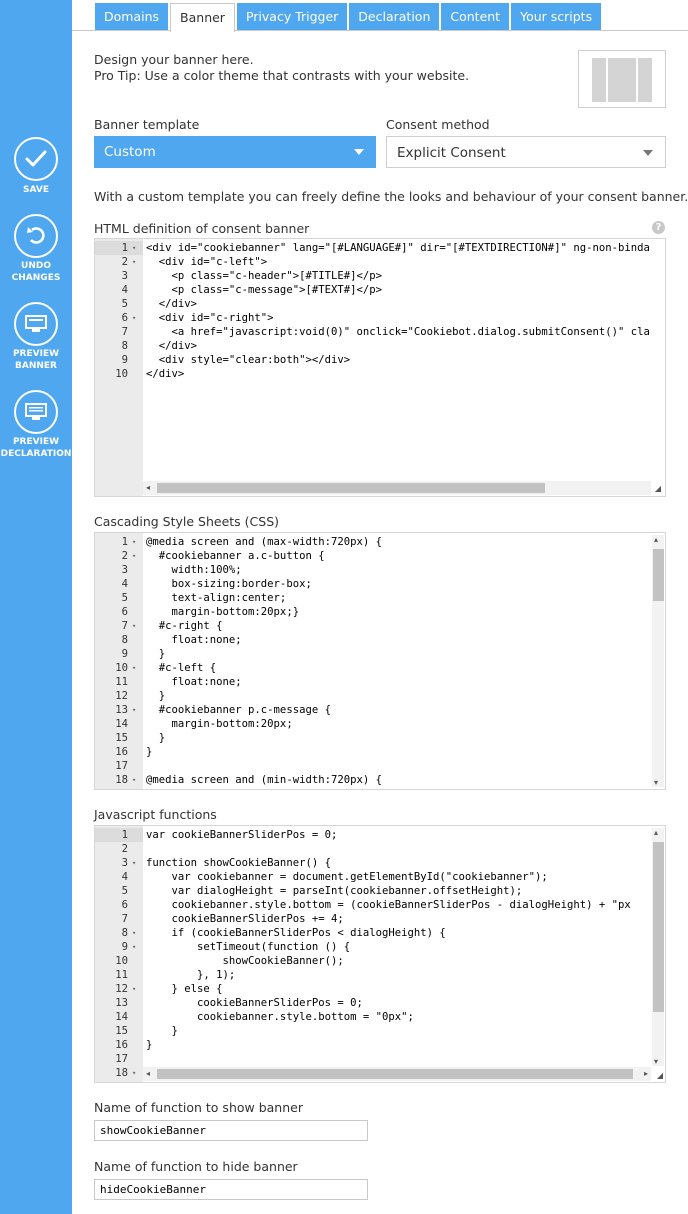 Image resolution: width=688 pixels, height=1214 pixels. Describe the element at coordinates (380, 612) in the screenshot. I see `code-line: 6 margin-bottom:20px;}` at that location.